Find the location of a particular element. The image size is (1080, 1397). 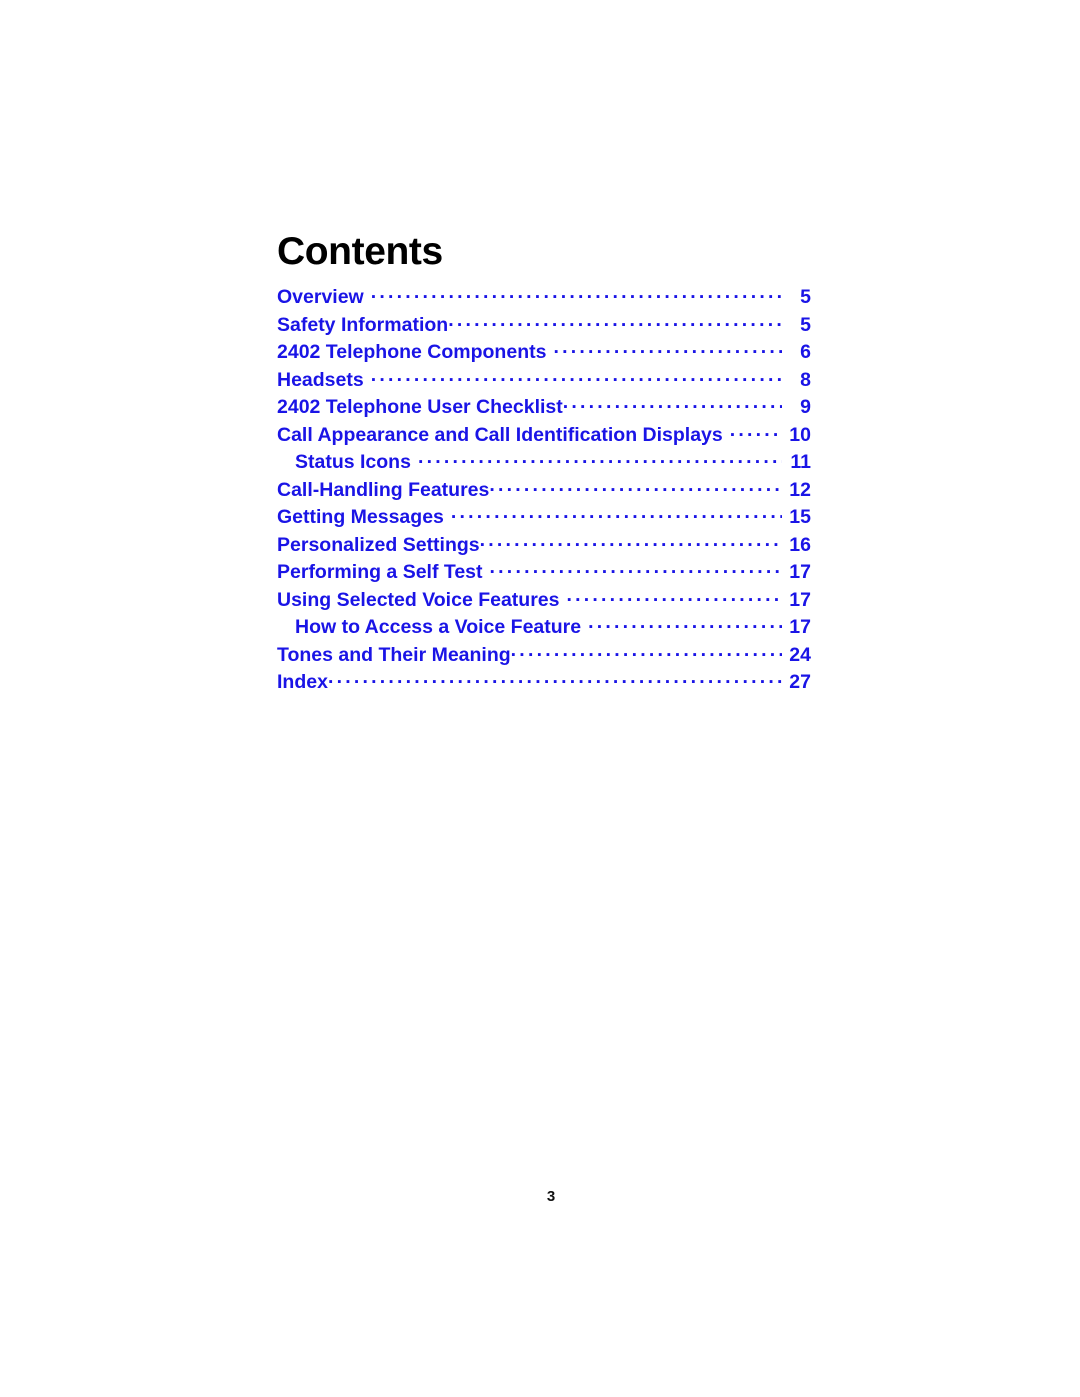

toc-entry-label: Status Icons is located at coordinates (353, 462).